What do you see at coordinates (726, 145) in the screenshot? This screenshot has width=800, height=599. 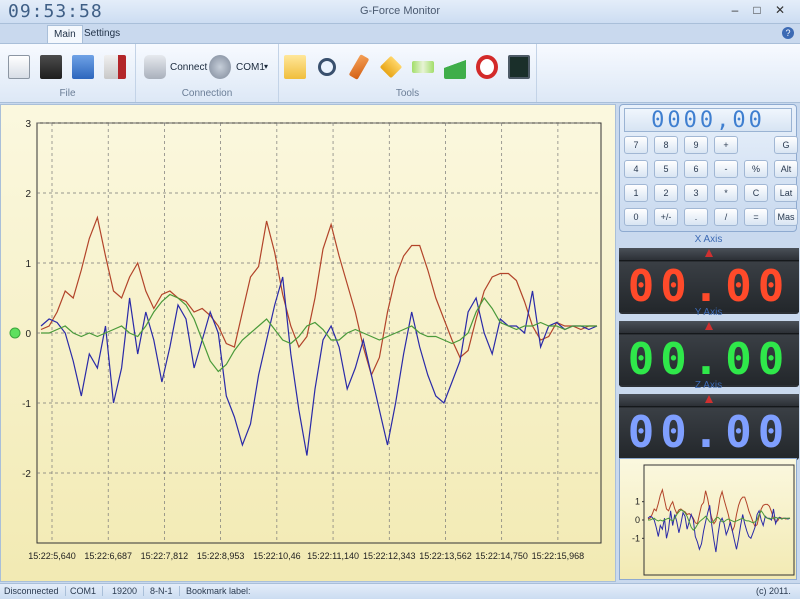 I see `calc-key: +` at bounding box center [726, 145].